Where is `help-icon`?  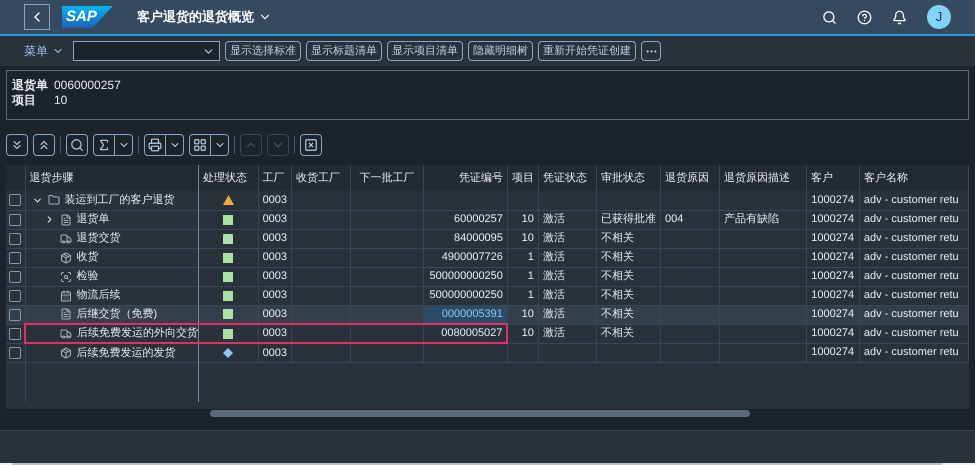
help-icon is located at coordinates (864, 17).